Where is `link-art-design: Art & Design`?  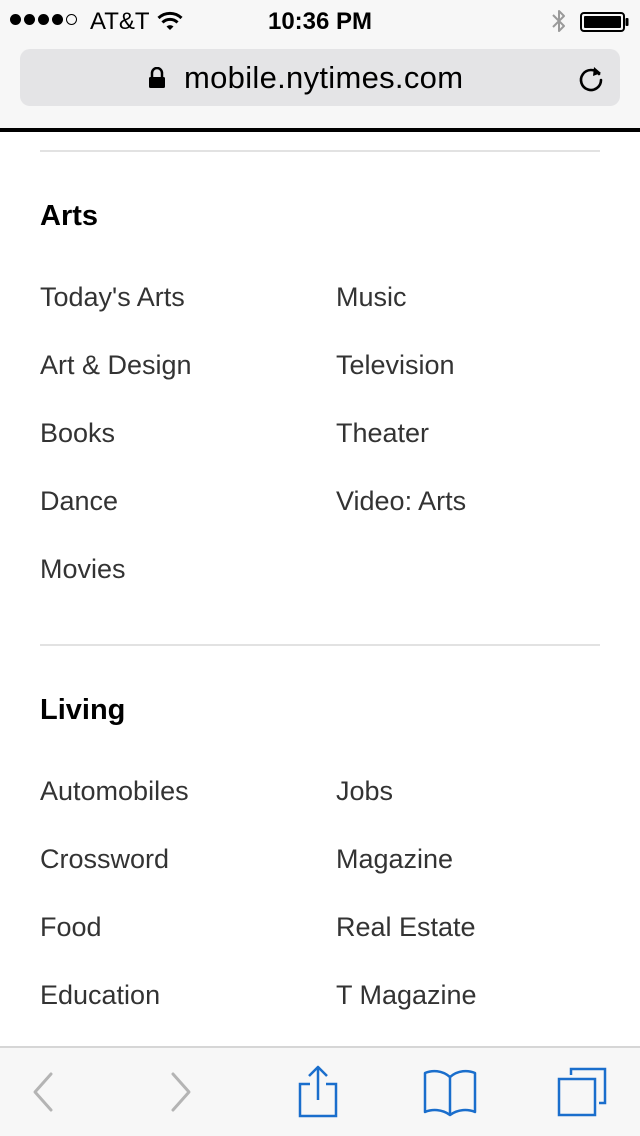
link-art-design: Art & Design is located at coordinates (116, 365).